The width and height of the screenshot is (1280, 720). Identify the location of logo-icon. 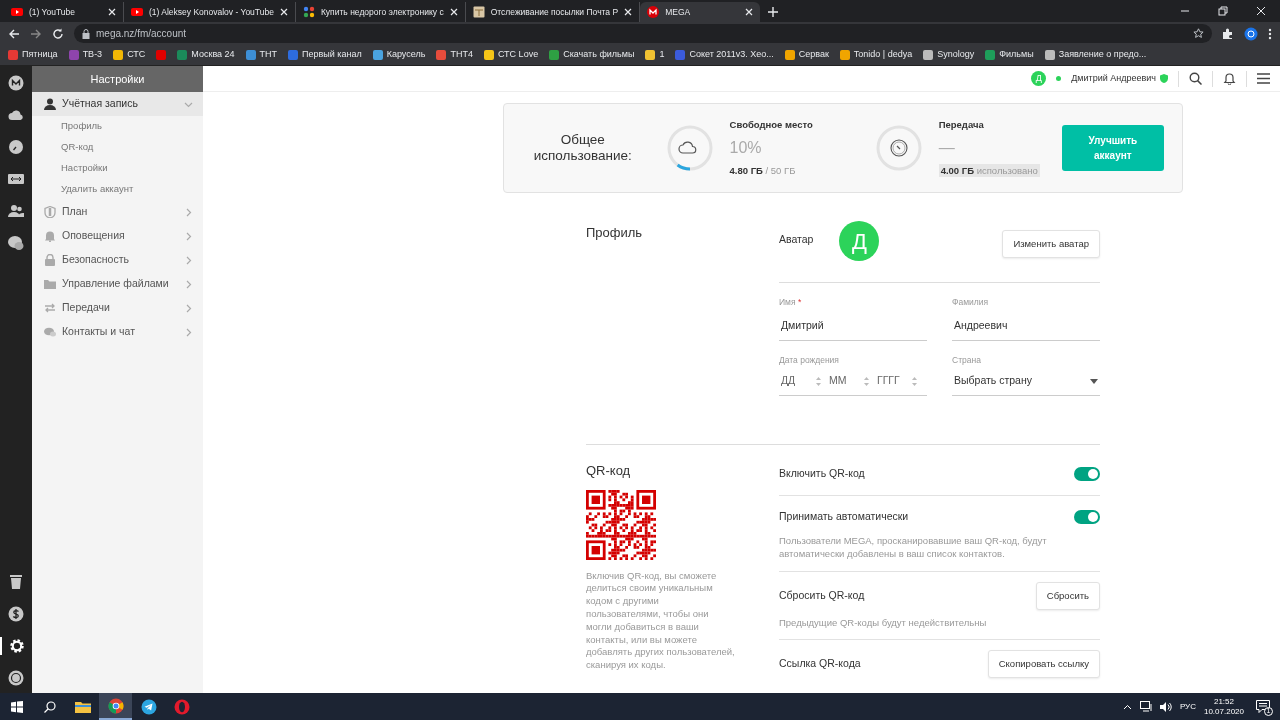
(16, 83).